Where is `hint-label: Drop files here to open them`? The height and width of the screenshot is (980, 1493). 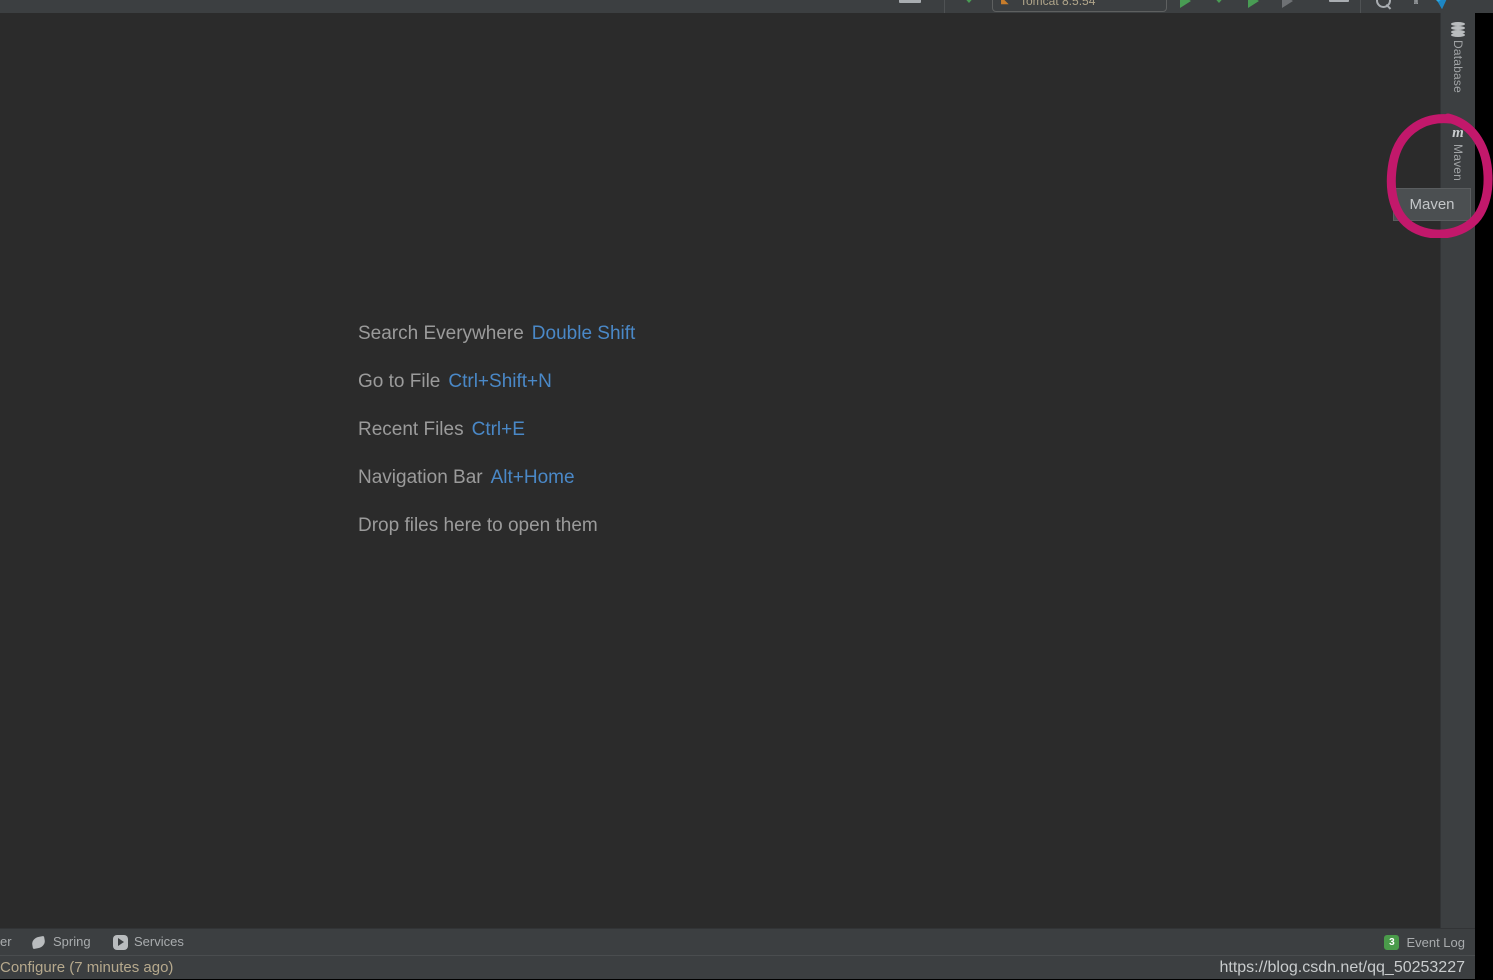
hint-label: Drop files here to open them is located at coordinates (478, 525).